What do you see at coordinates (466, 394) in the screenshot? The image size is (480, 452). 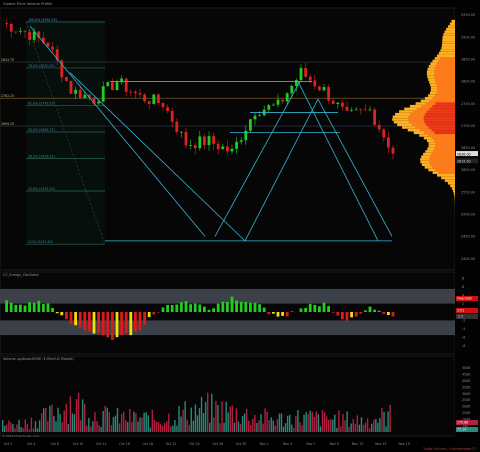 I see `volume-axis-label: 300K` at bounding box center [466, 394].